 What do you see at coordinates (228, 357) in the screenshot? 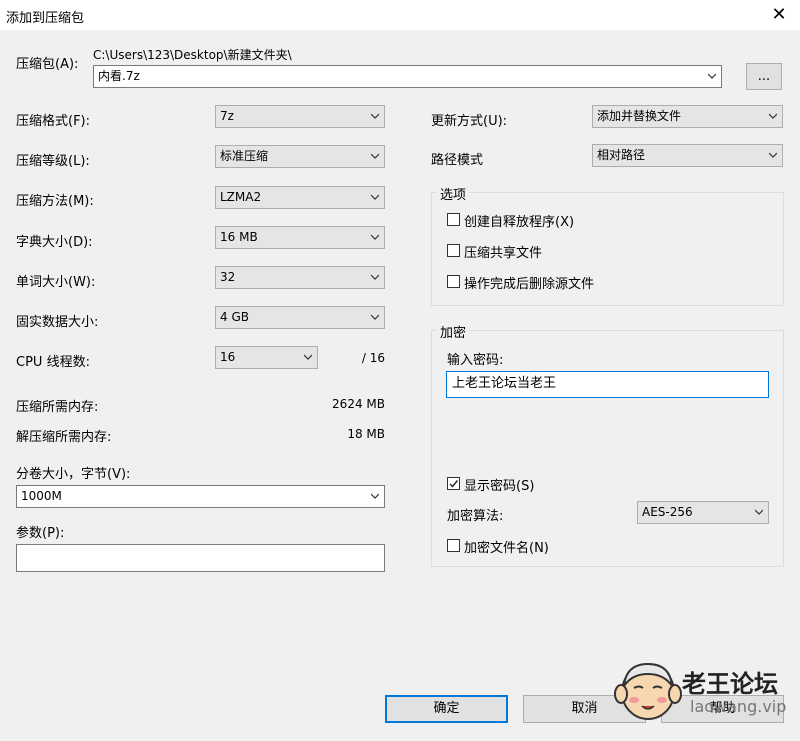
I see `cpu-value: 16` at bounding box center [228, 357].